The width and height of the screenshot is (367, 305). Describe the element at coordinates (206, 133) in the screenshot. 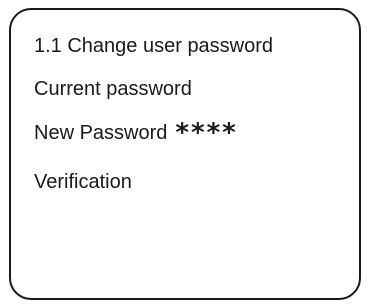

I see `new-password-field: ****` at that location.